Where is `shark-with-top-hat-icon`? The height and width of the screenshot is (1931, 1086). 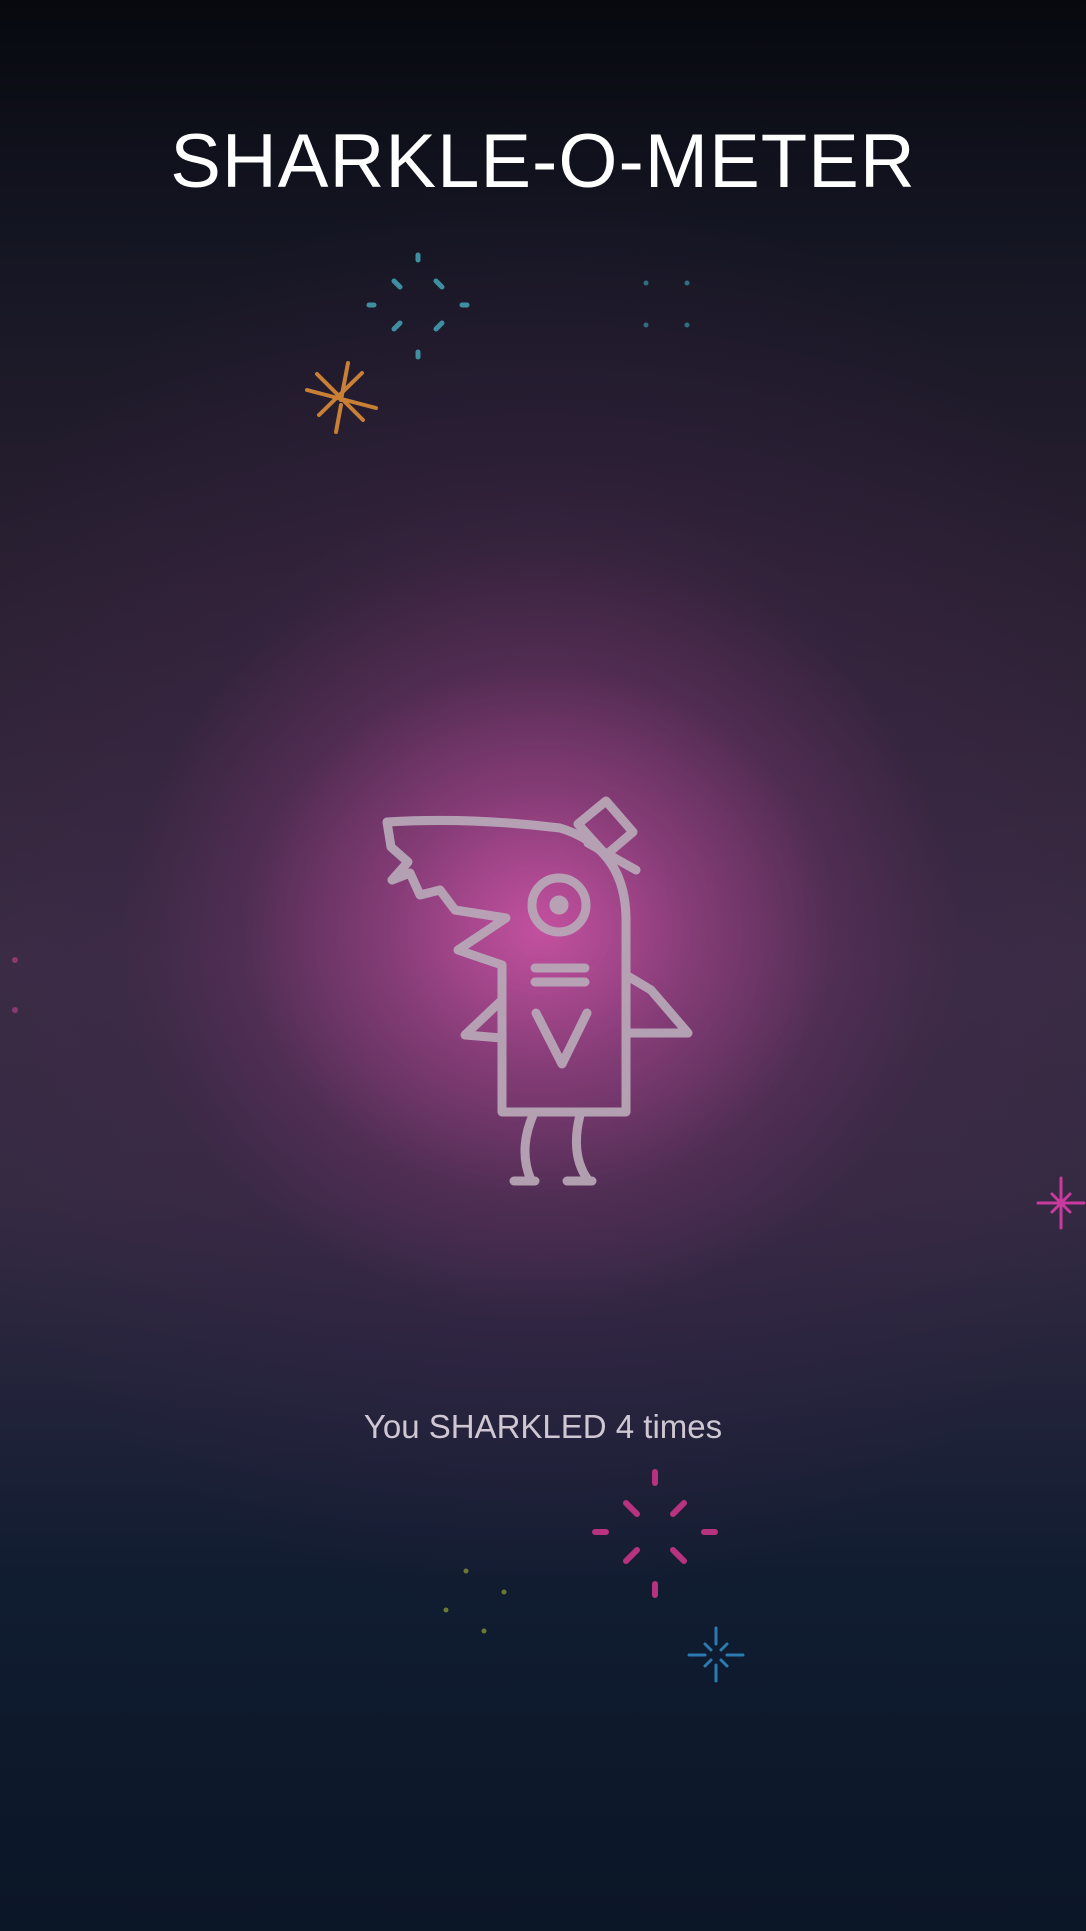
shark-with-top-hat-icon is located at coordinates (537, 991).